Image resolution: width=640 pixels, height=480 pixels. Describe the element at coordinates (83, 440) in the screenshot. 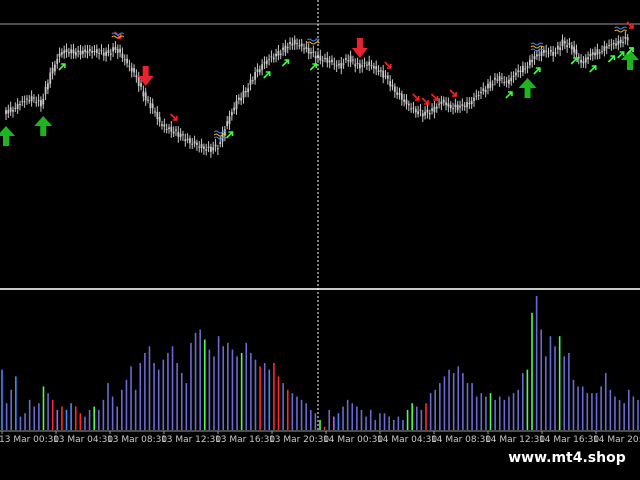

I see `x-tick-label: 13 Mar 04:30` at that location.